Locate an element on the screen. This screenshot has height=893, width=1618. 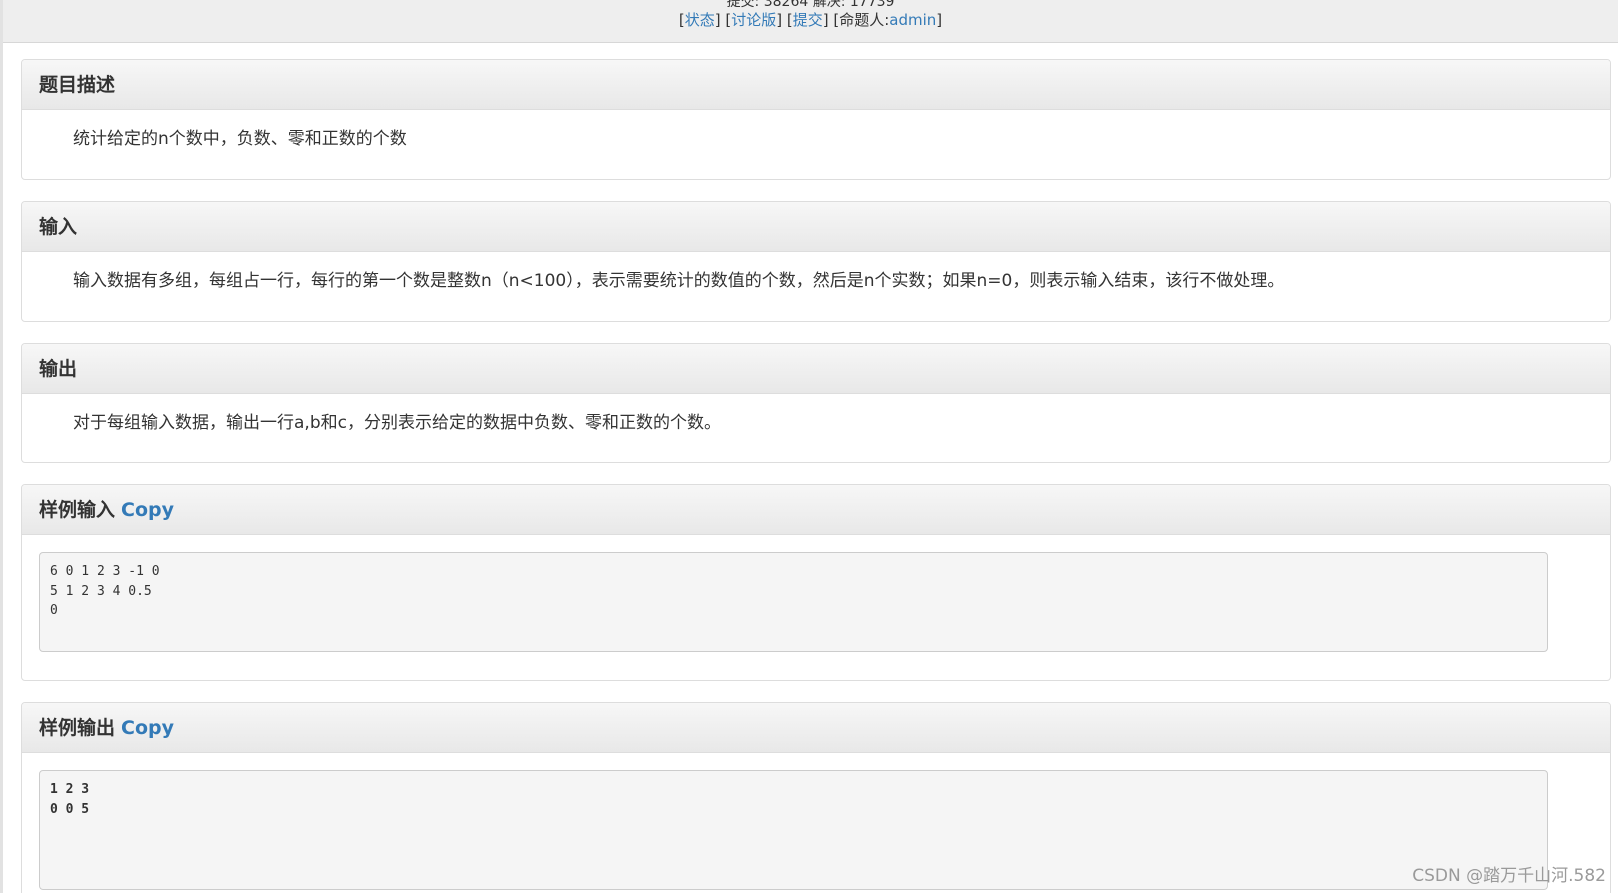
output-body: 对于每组输入数据，输出一行a,b和c，分别表示给定的数据中负数、零和正数的个数。 is located at coordinates (397, 423).